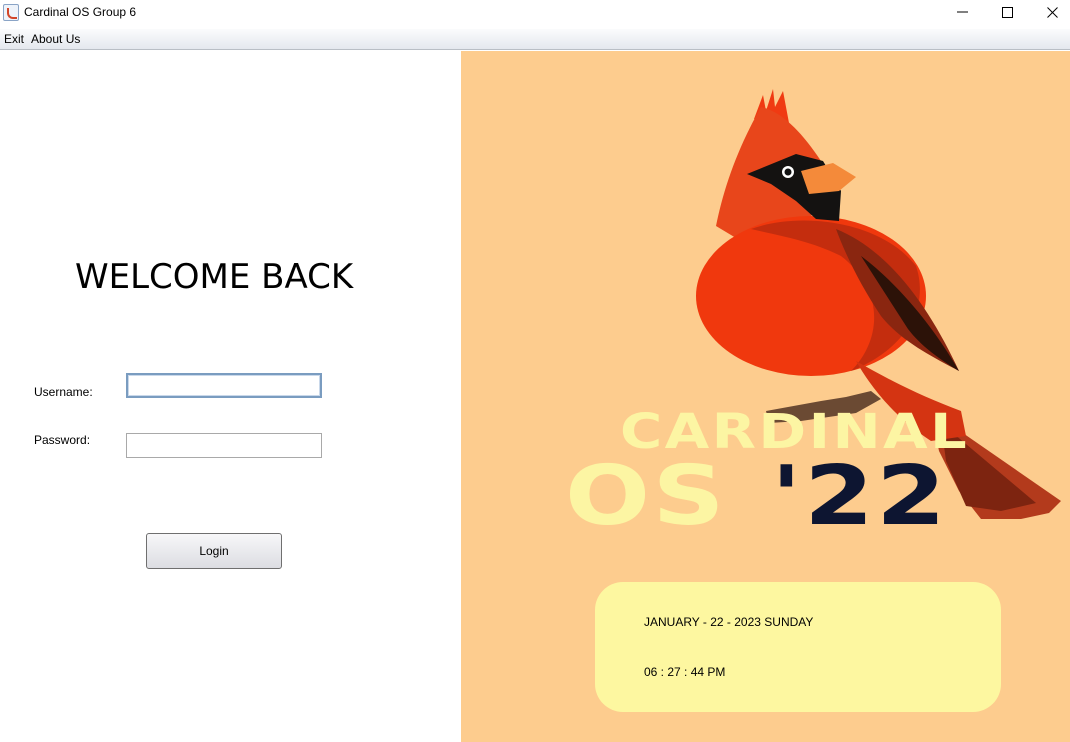 Image resolution: width=1070 pixels, height=742 pixels. Describe the element at coordinates (535, 13) in the screenshot. I see `title-bar: Cardinal OS Group 6` at that location.